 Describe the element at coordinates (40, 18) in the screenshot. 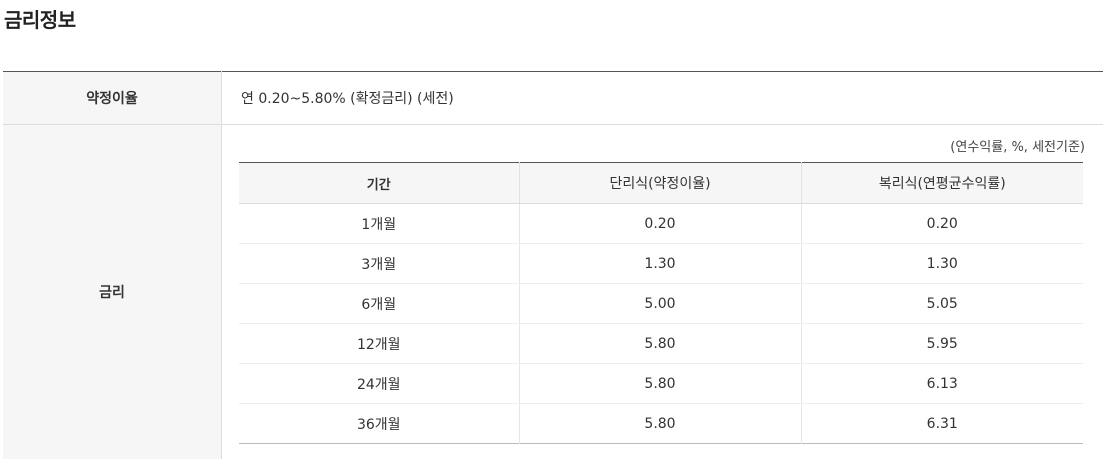

I see `page-title: 금리정보` at that location.